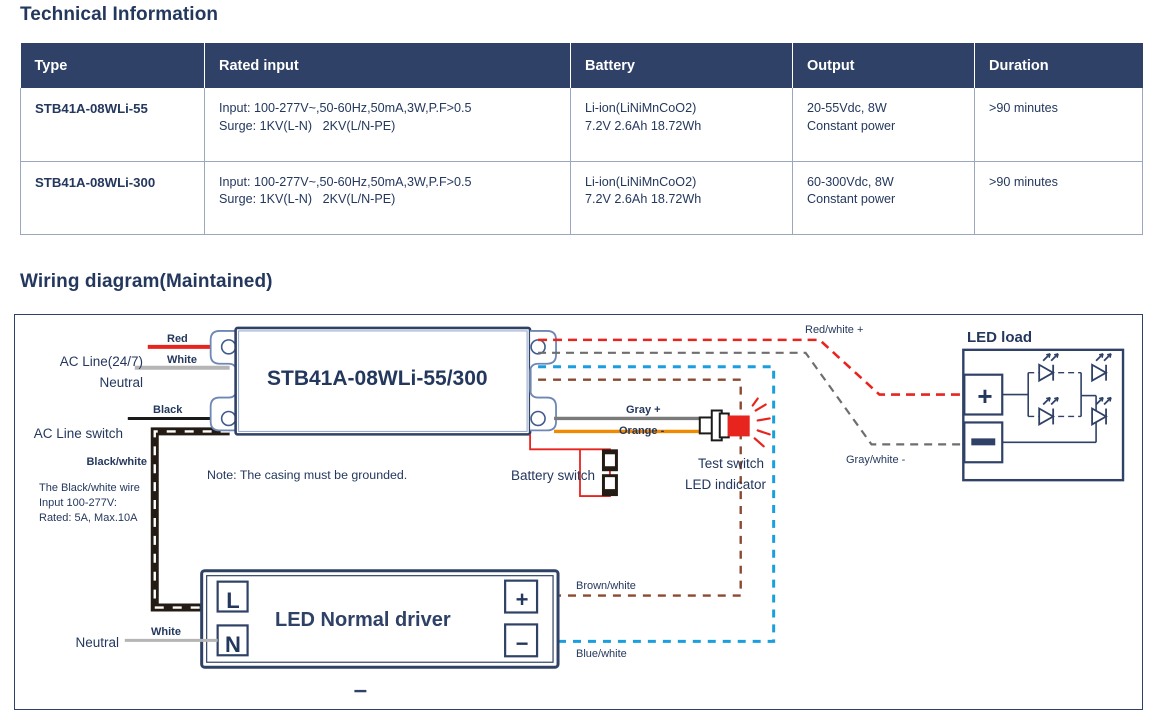 The width and height of the screenshot is (1161, 725). I want to click on label-ac-line-switch: AC Line switch, so click(78, 433).